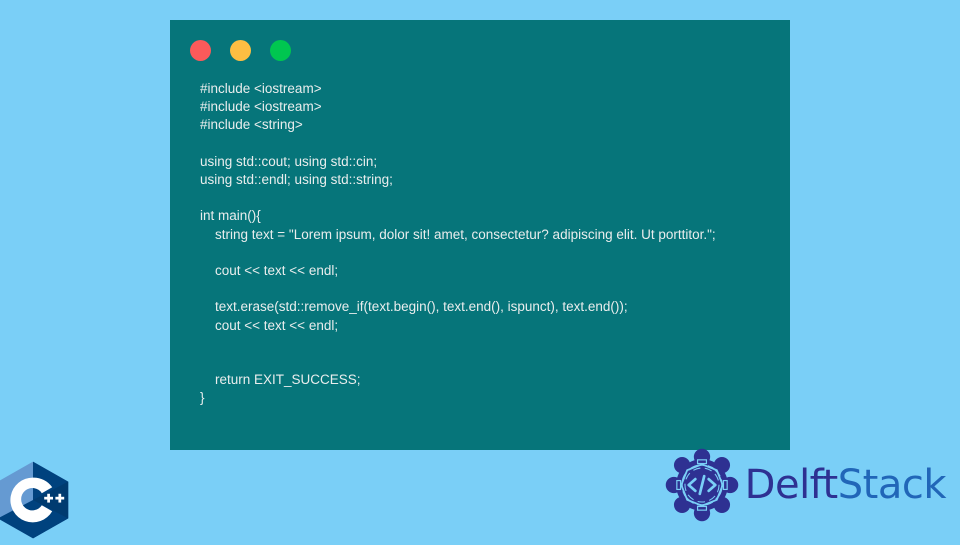 The image size is (960, 545). What do you see at coordinates (892, 485) in the screenshot?
I see `wordmark-stack: Stack` at bounding box center [892, 485].